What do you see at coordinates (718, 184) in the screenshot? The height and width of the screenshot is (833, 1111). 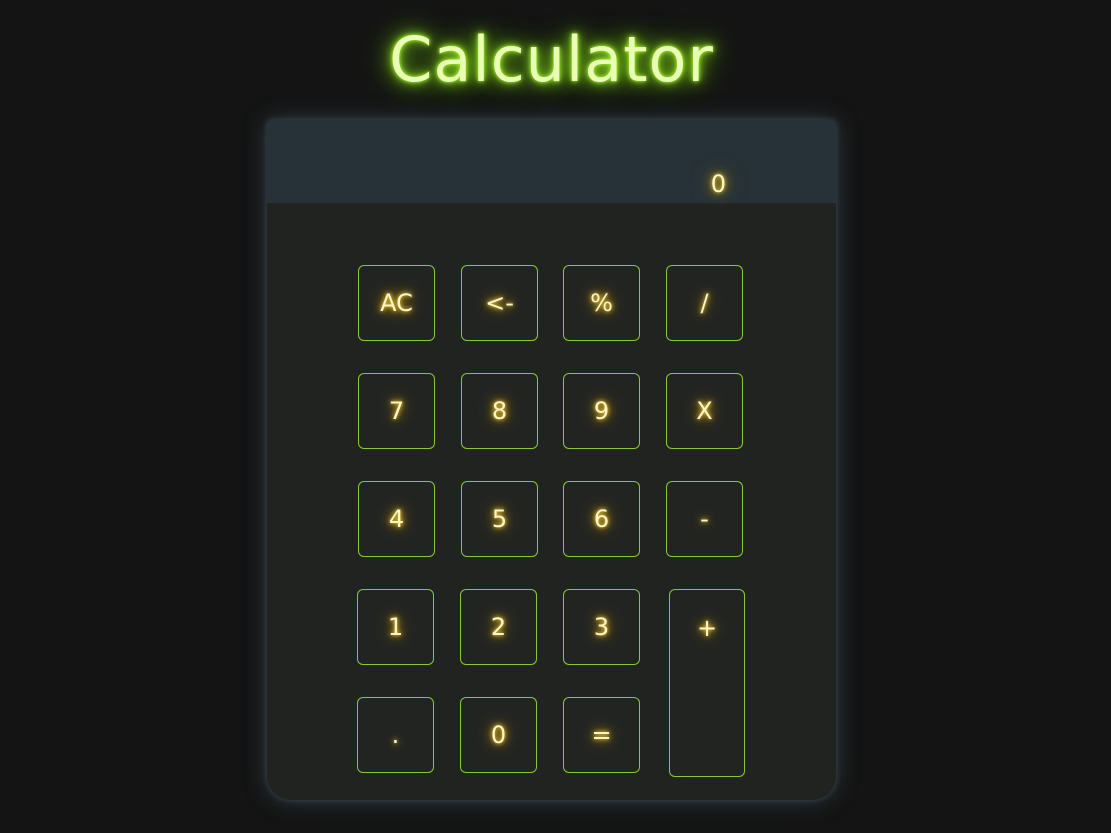 I see `display-value: 0` at bounding box center [718, 184].